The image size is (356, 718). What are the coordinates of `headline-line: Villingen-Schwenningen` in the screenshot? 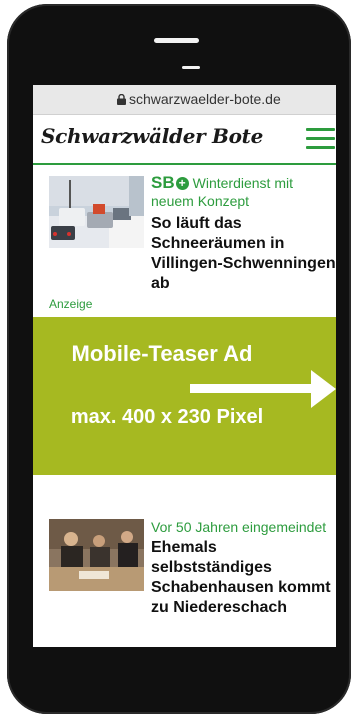 It's located at (243, 263).